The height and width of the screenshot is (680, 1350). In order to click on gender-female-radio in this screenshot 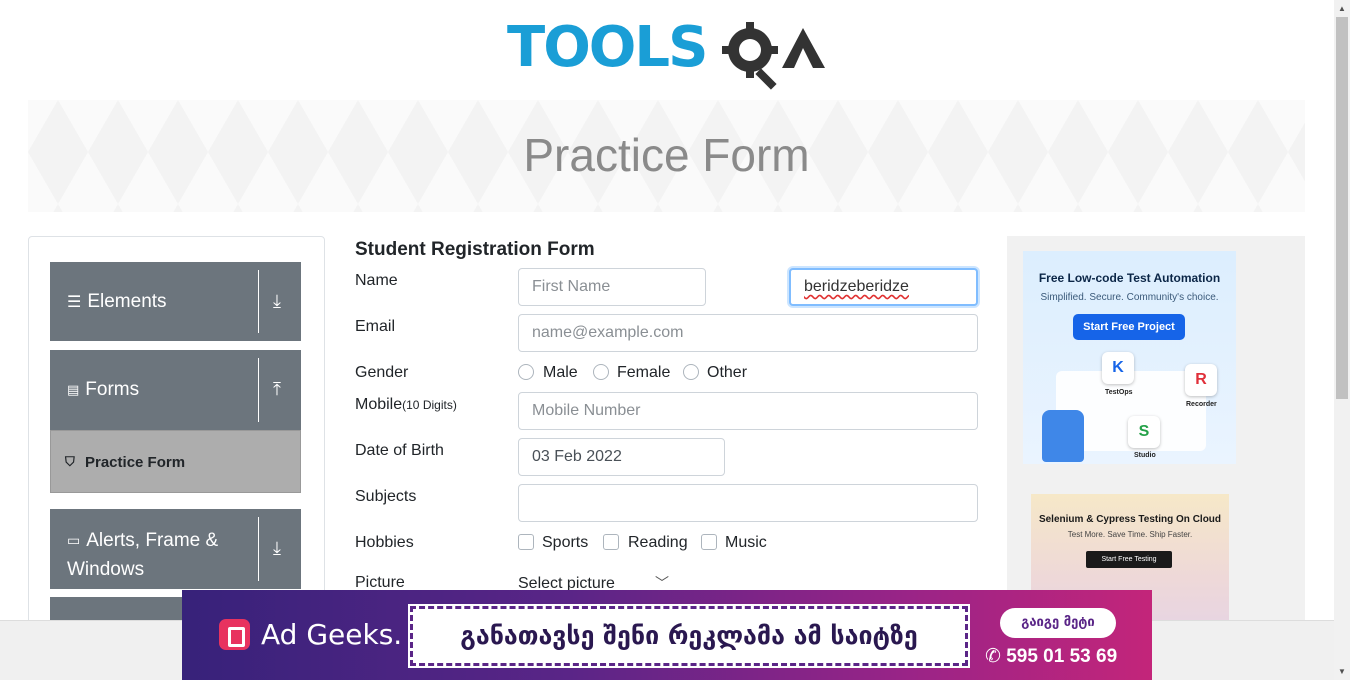, I will do `click(601, 372)`.